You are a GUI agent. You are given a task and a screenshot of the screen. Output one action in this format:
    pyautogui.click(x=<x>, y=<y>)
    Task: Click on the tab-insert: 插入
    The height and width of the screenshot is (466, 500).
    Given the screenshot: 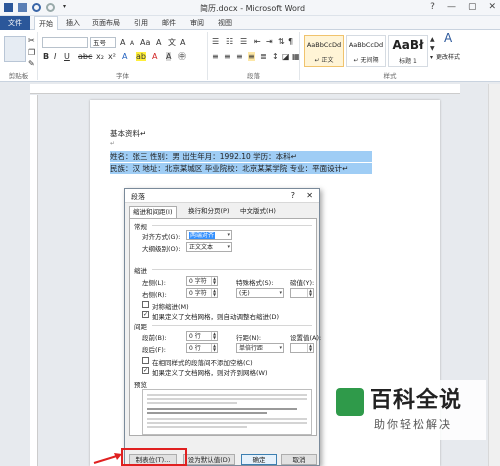 What is the action you would take?
    pyautogui.click(x=73, y=23)
    